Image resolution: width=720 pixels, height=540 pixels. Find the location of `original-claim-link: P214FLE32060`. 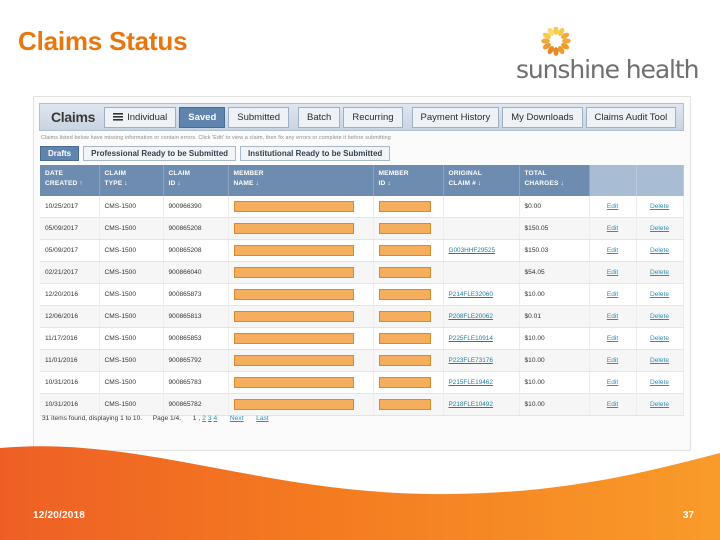

original-claim-link: P214FLE32060 is located at coordinates (471, 294).